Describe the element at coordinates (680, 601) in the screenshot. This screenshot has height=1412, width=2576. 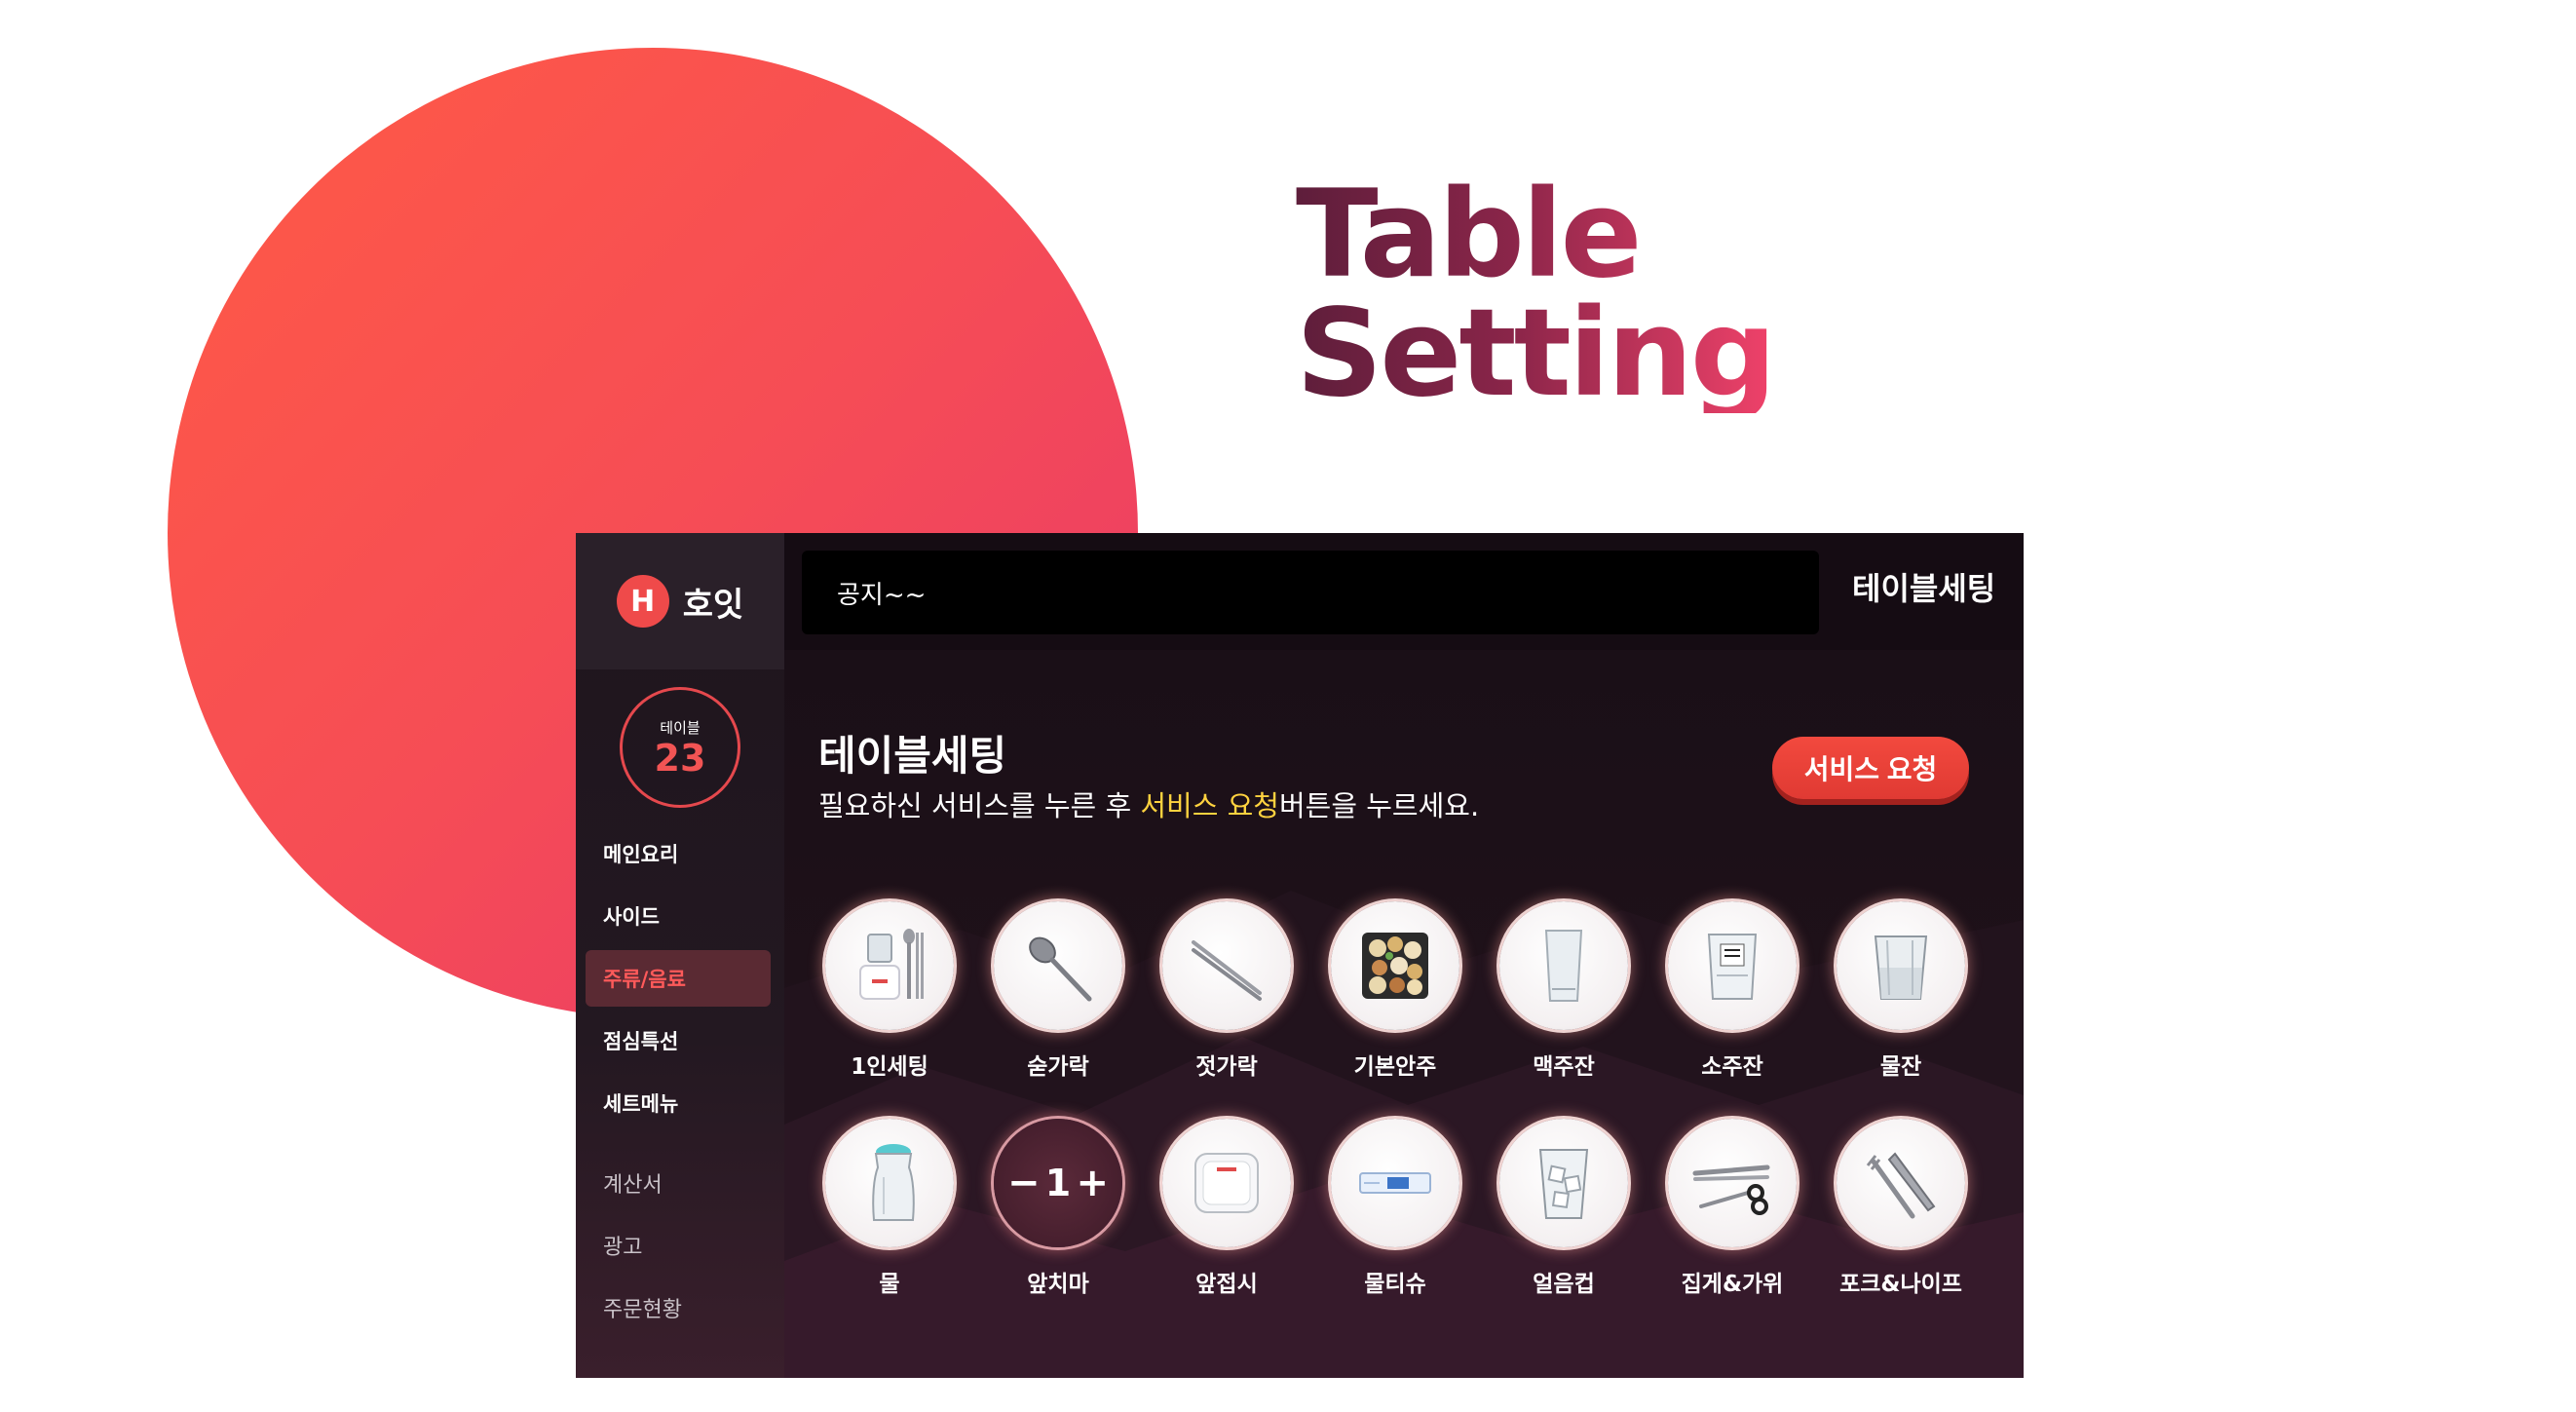
I see `logo: H 호잇` at that location.